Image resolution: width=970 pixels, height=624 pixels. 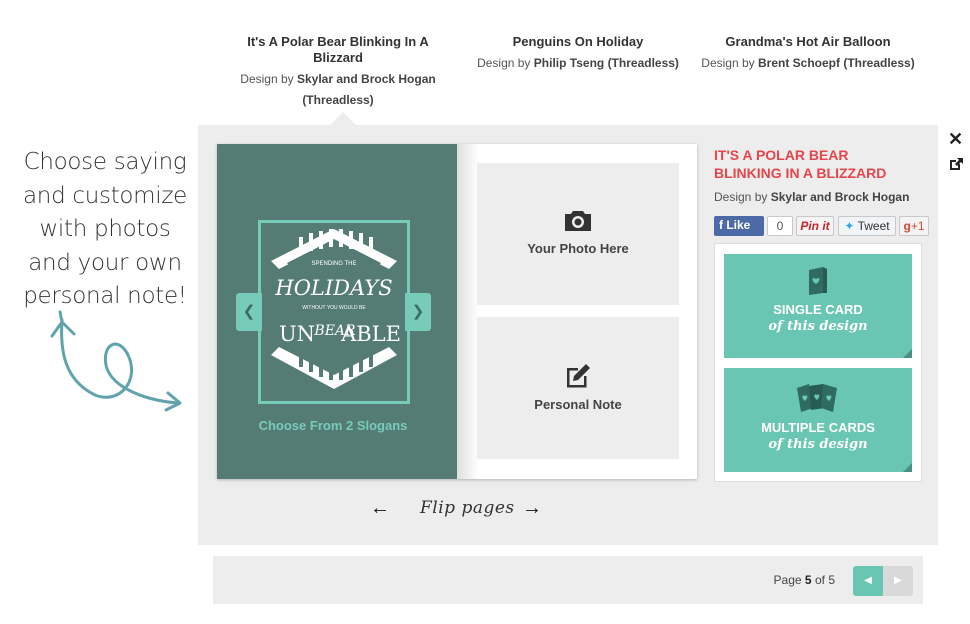 What do you see at coordinates (577, 311) in the screenshot?
I see `card-inside: Your Photo Here Personal Note` at bounding box center [577, 311].